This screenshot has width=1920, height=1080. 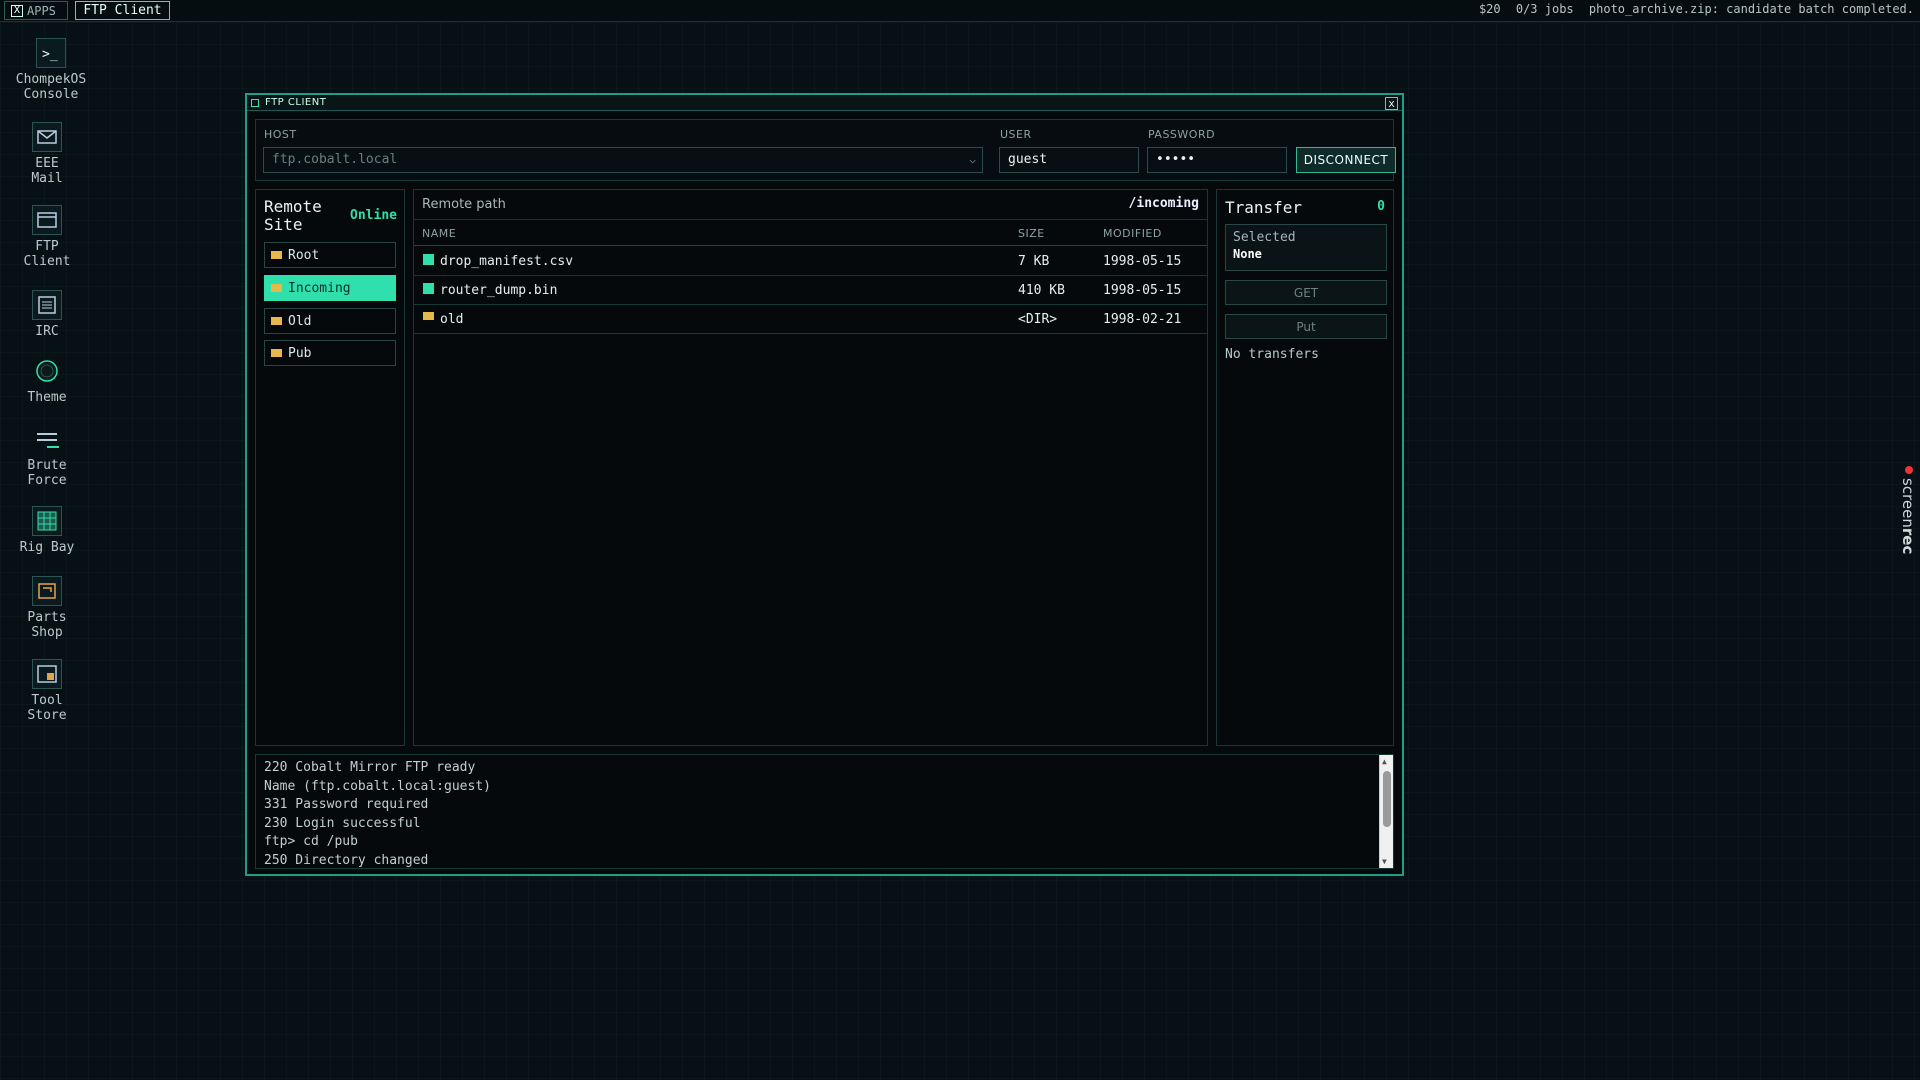 I want to click on desktop-icon-label: Brute, so click(x=47, y=465).